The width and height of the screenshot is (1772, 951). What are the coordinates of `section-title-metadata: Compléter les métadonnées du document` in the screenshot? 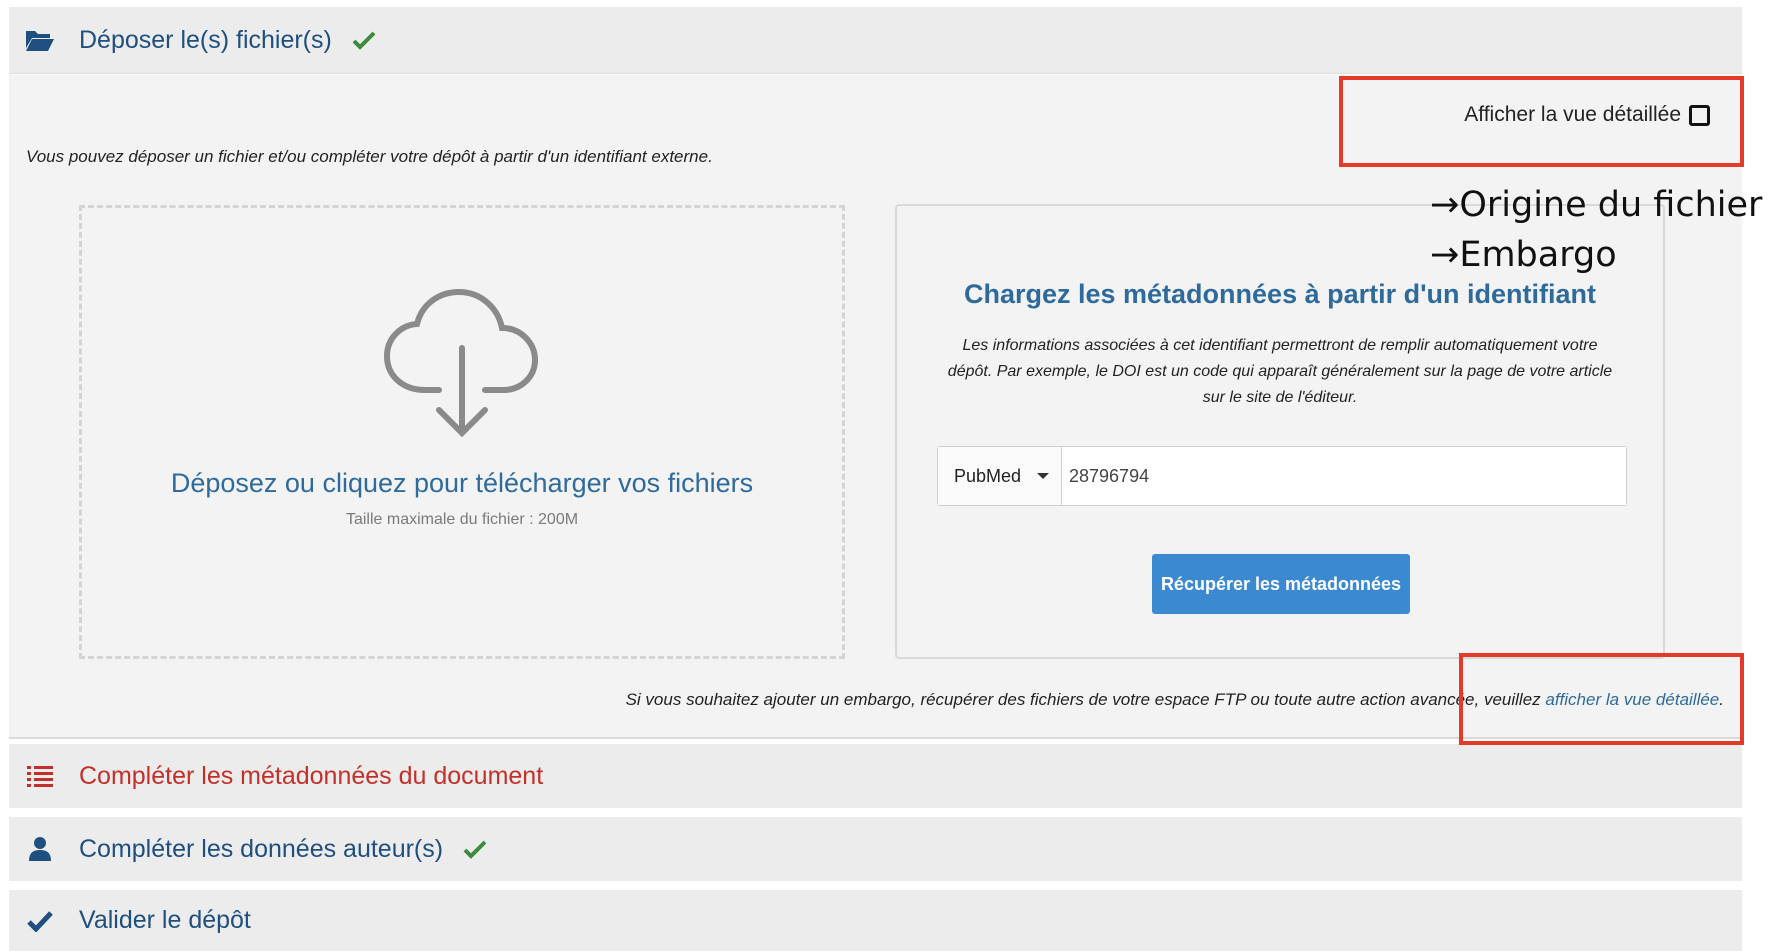 It's located at (311, 775).